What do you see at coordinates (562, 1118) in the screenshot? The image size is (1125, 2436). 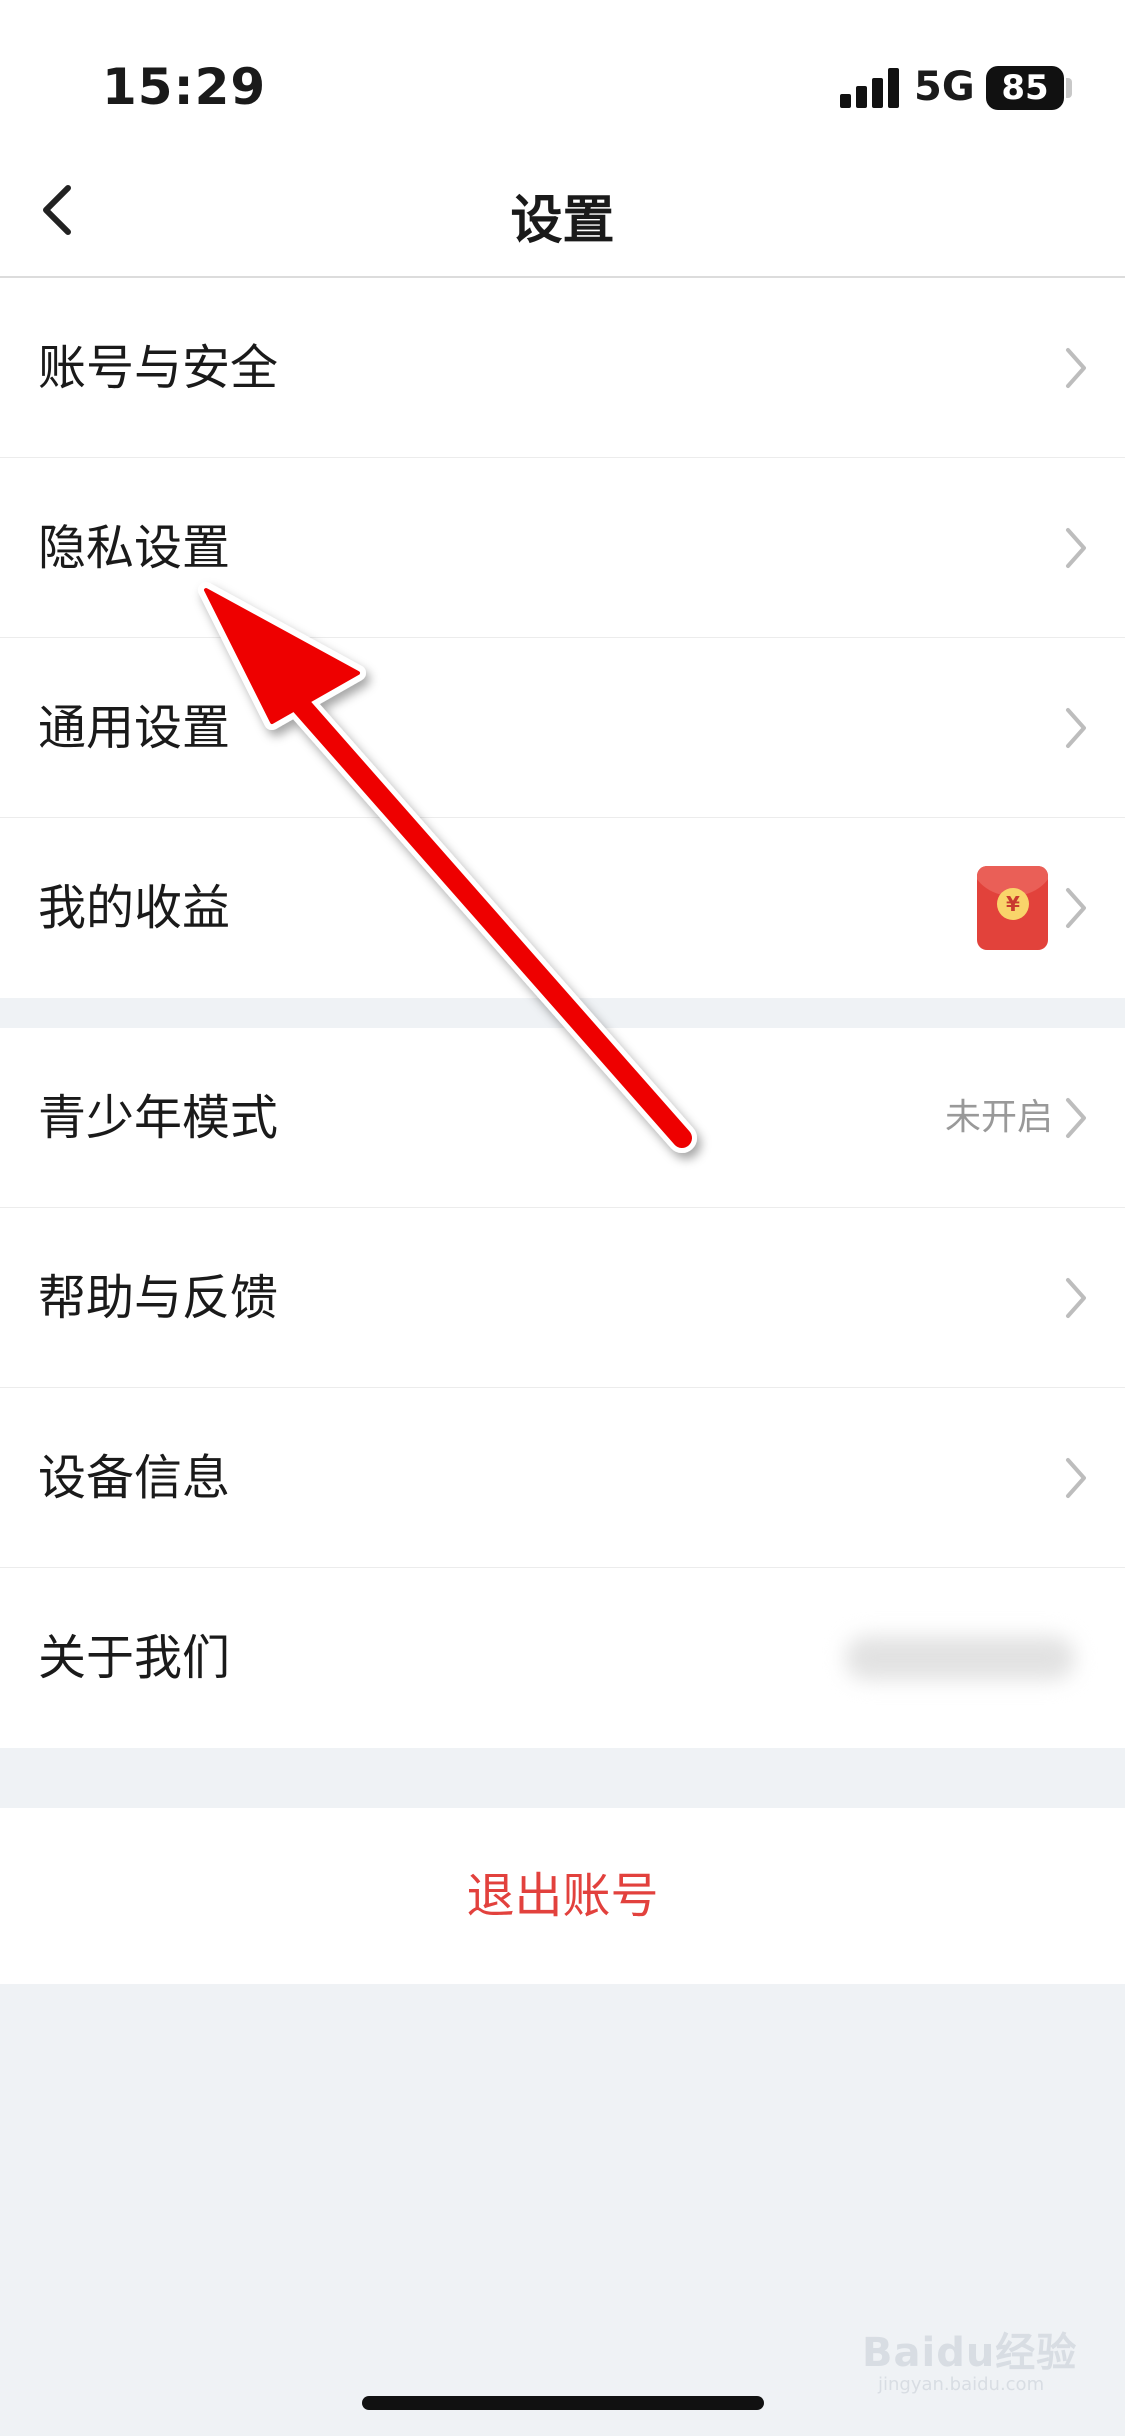 I see `row-teen-mode: 青少年模式 未开启` at bounding box center [562, 1118].